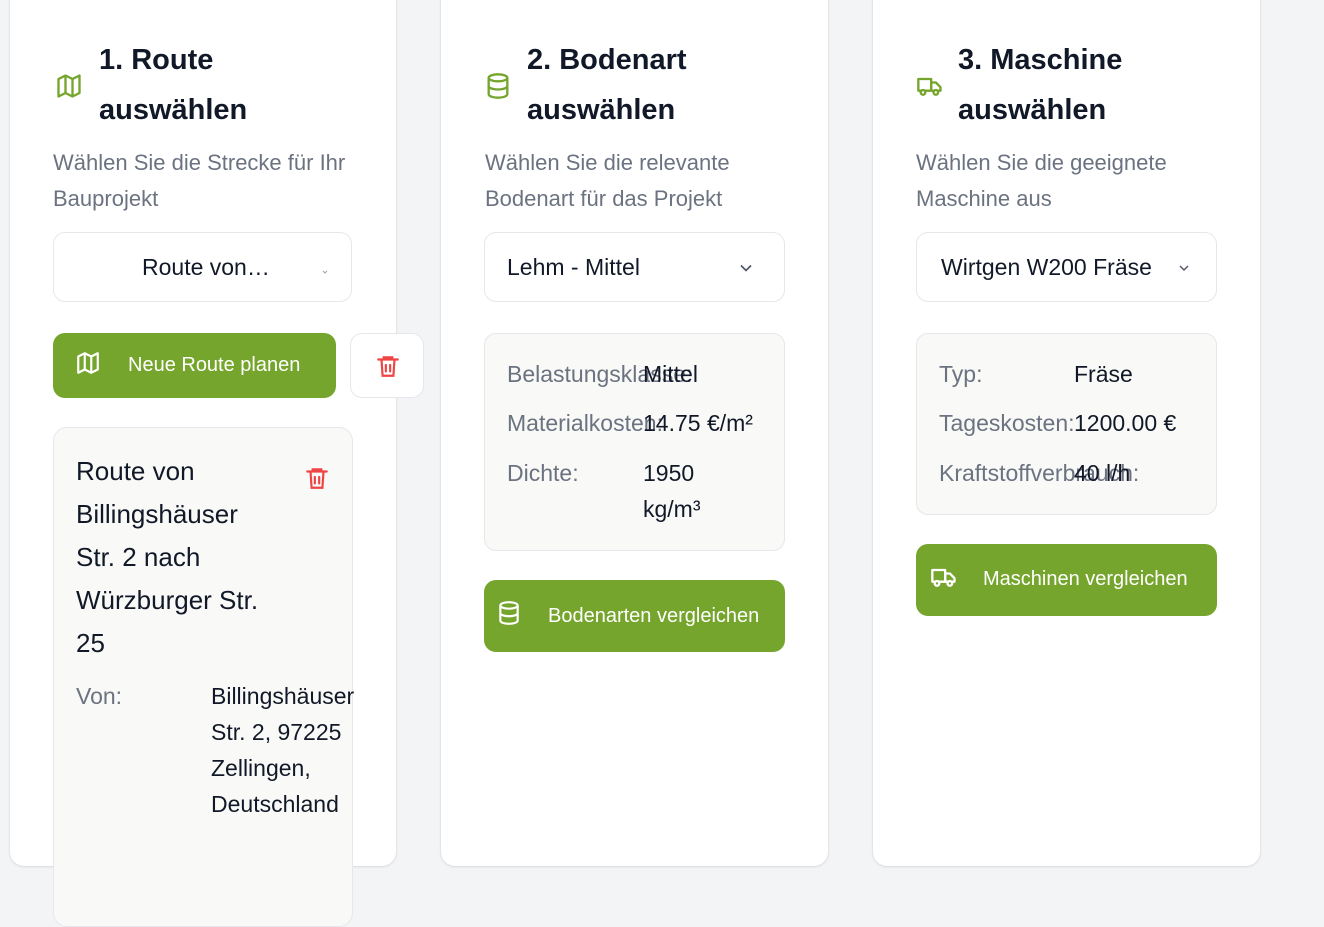 This screenshot has height=927, width=1324. I want to click on compare-soils-button-label: Bodenarten vergleichen, so click(654, 616).